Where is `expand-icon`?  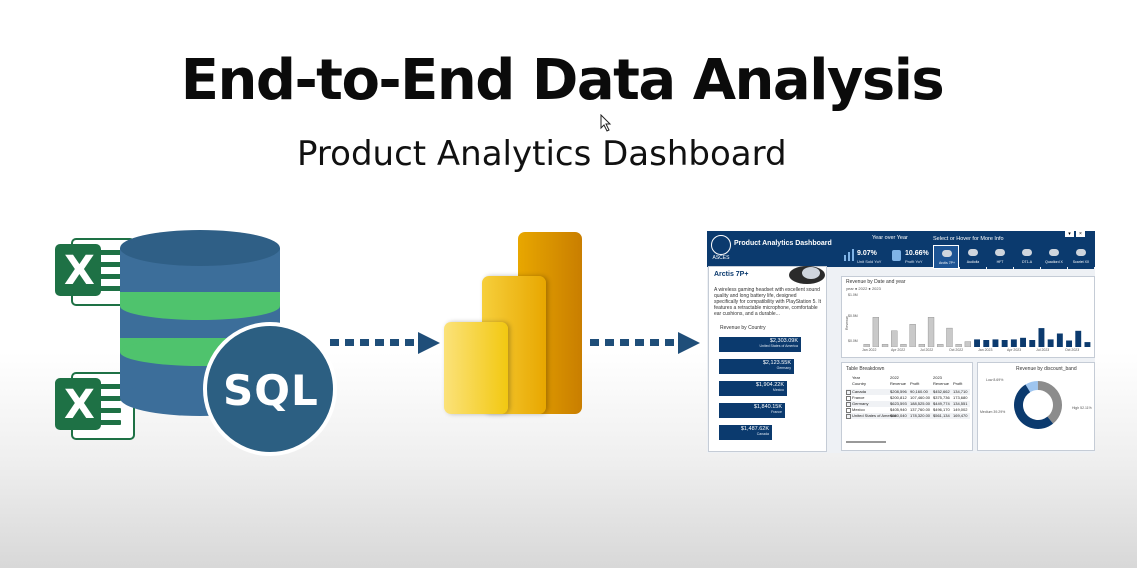
expand-icon is located at coordinates (848, 416).